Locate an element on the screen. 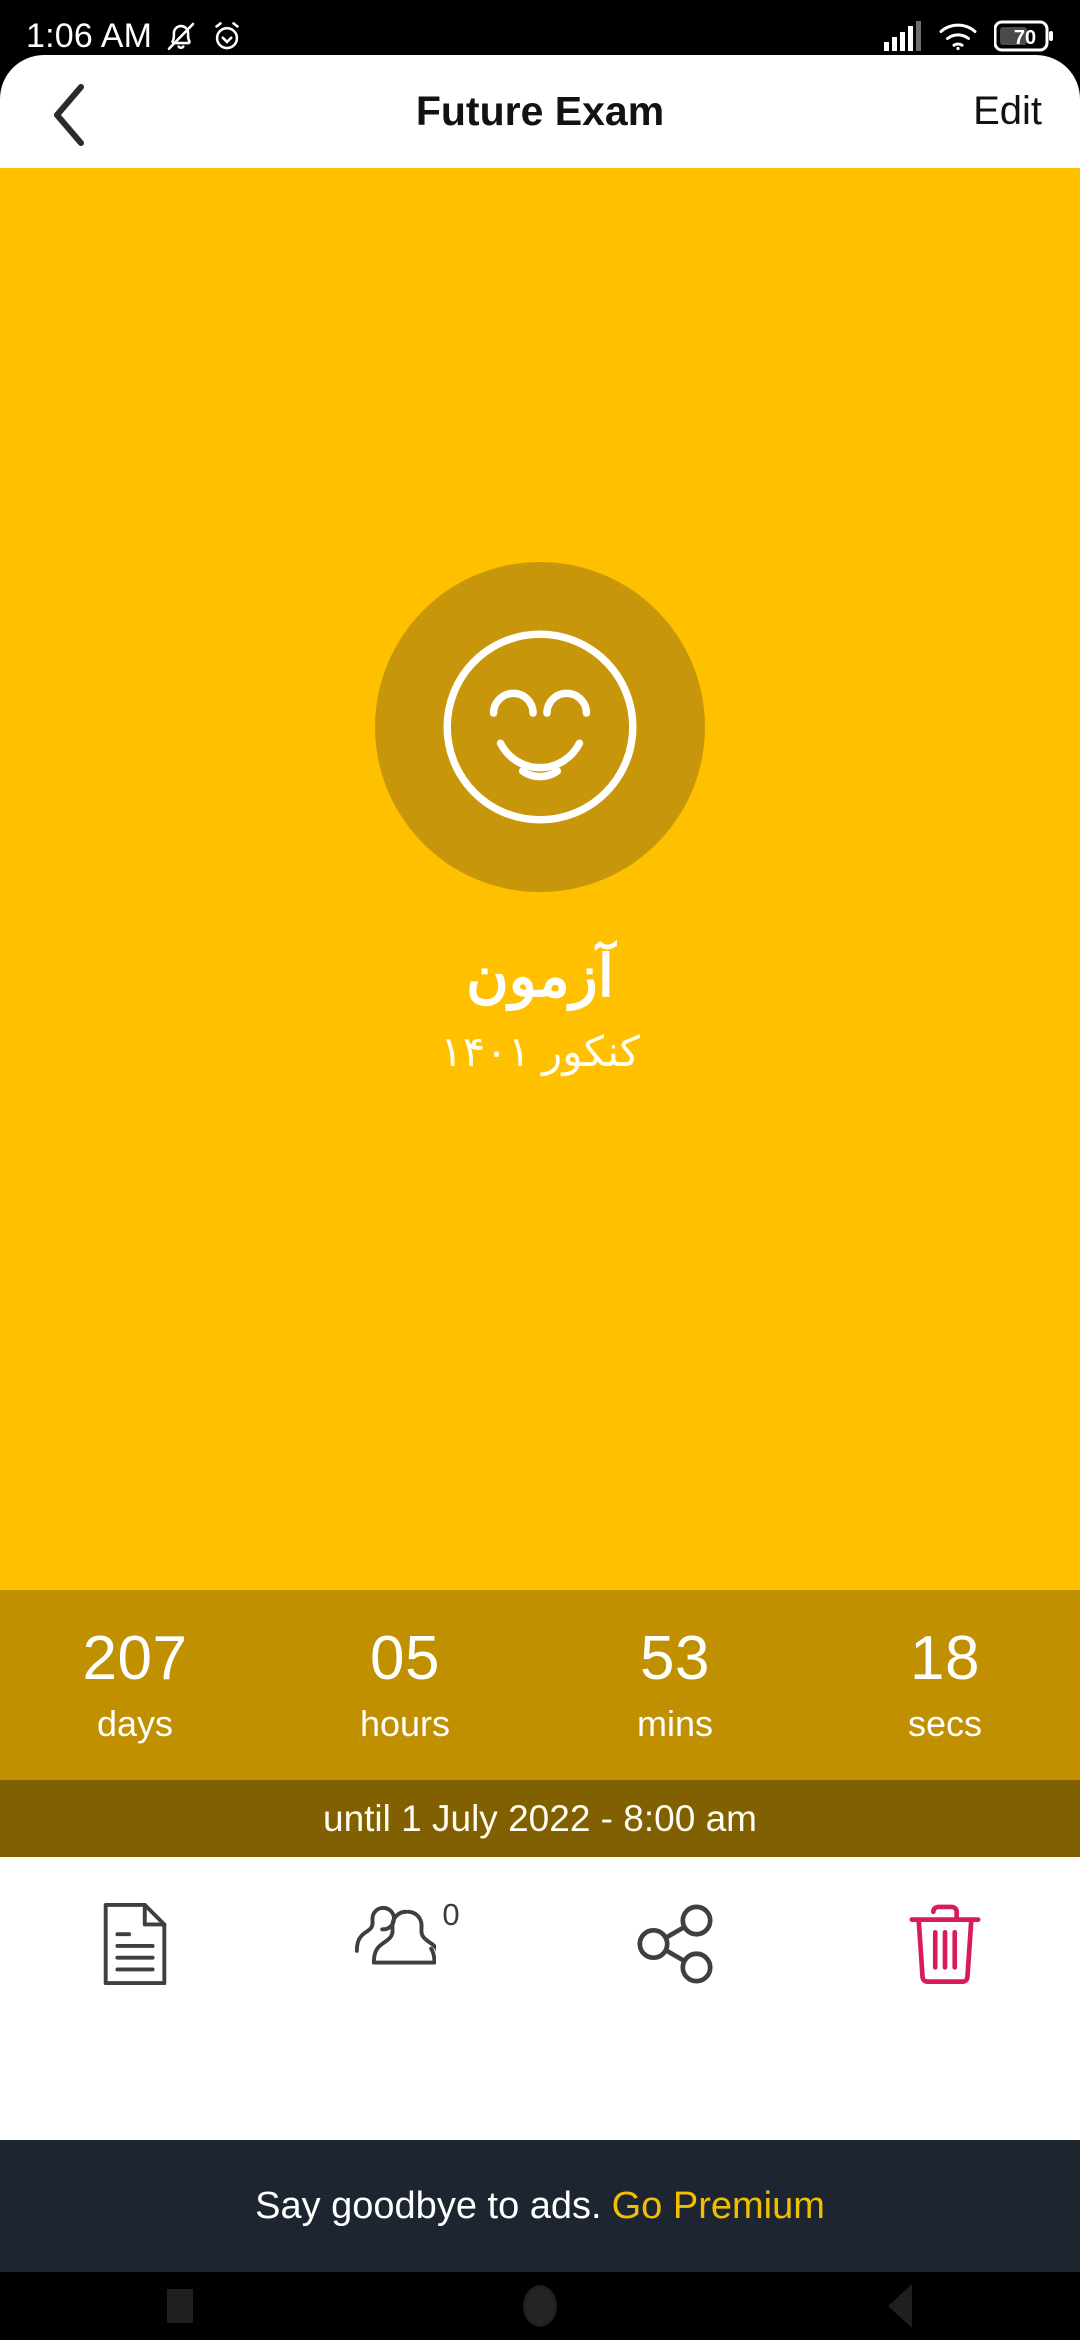 The height and width of the screenshot is (2340, 1080). countdown-value-hours: 05 is located at coordinates (405, 1658).